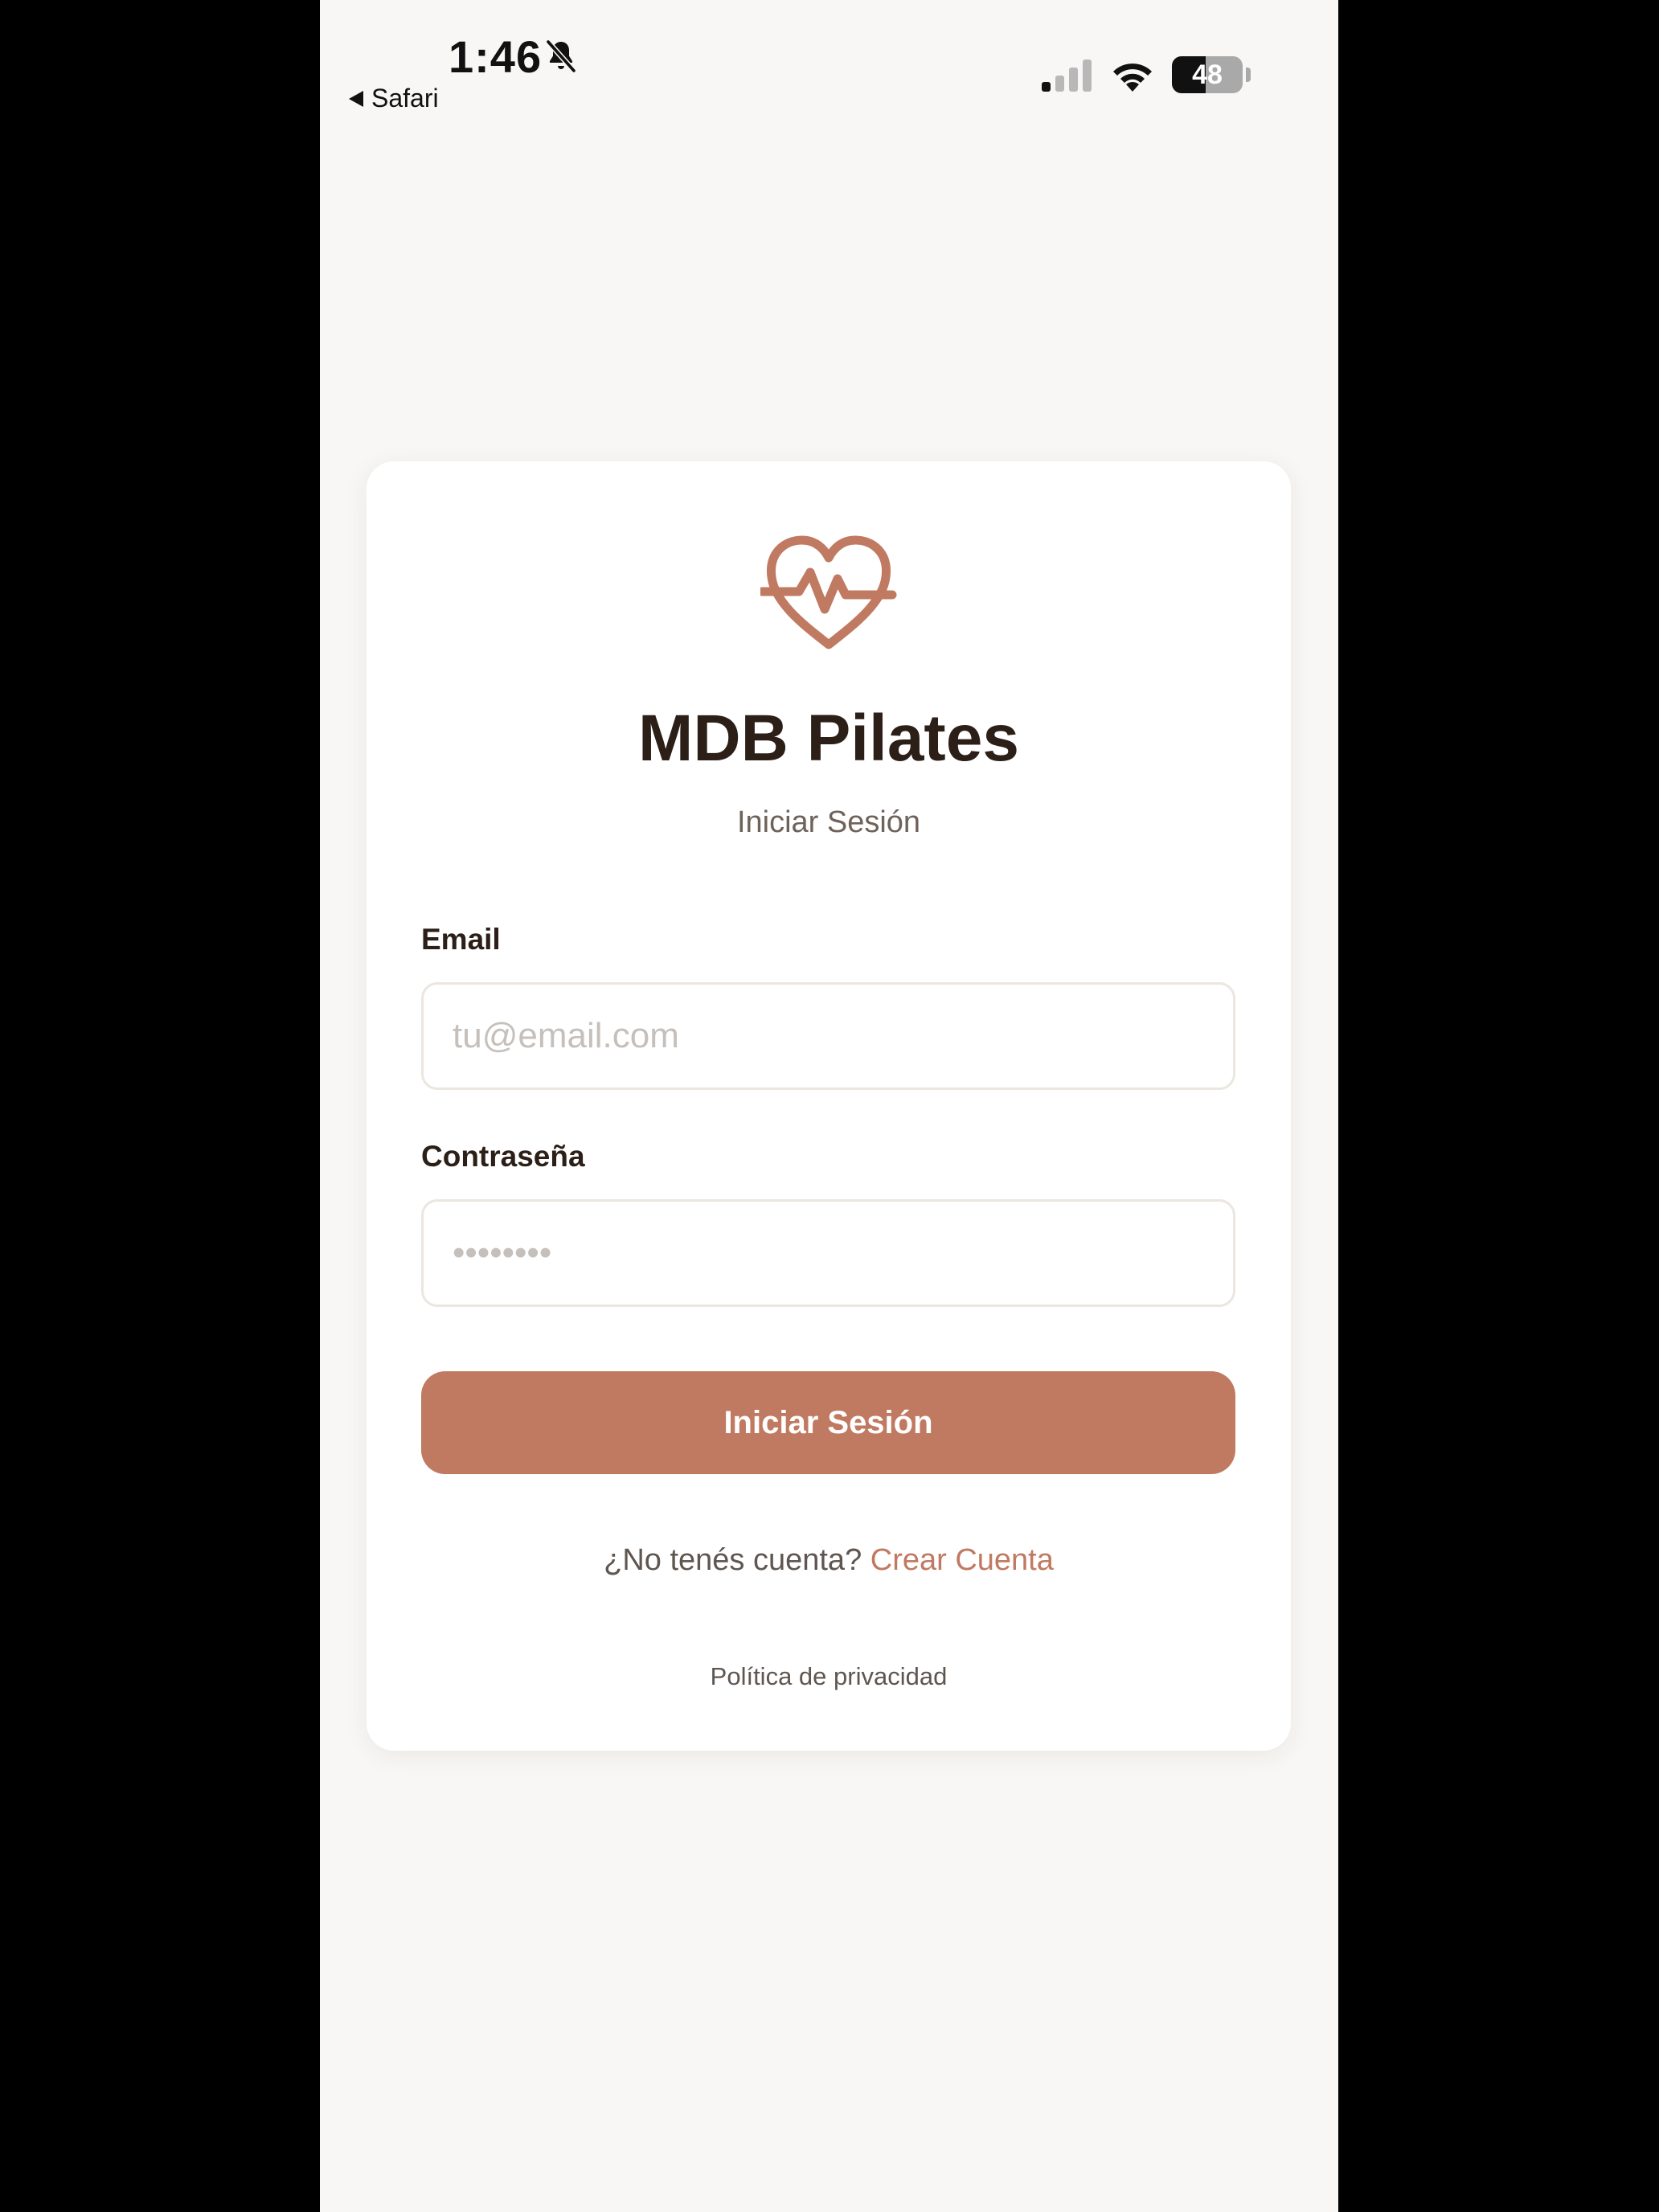 The image size is (1659, 2212). I want to click on battery-percent: 48, so click(1207, 74).